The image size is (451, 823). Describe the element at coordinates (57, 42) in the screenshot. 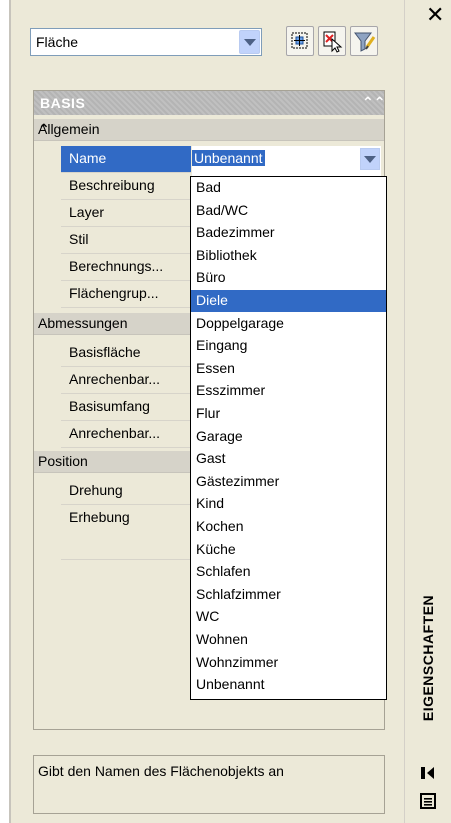

I see `object-type-value: Fläche` at that location.